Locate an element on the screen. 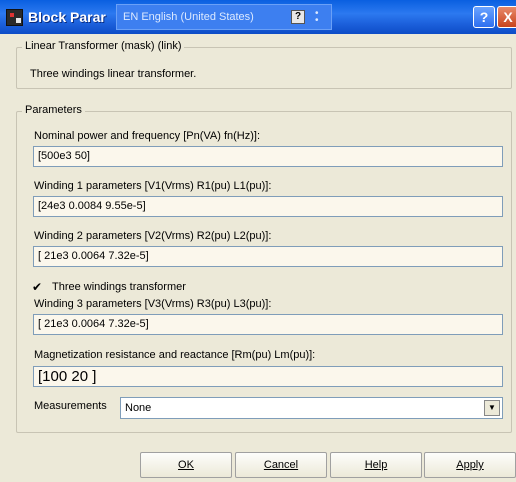 The width and height of the screenshot is (516, 482). cancel-button-label: Cancel is located at coordinates (281, 465).